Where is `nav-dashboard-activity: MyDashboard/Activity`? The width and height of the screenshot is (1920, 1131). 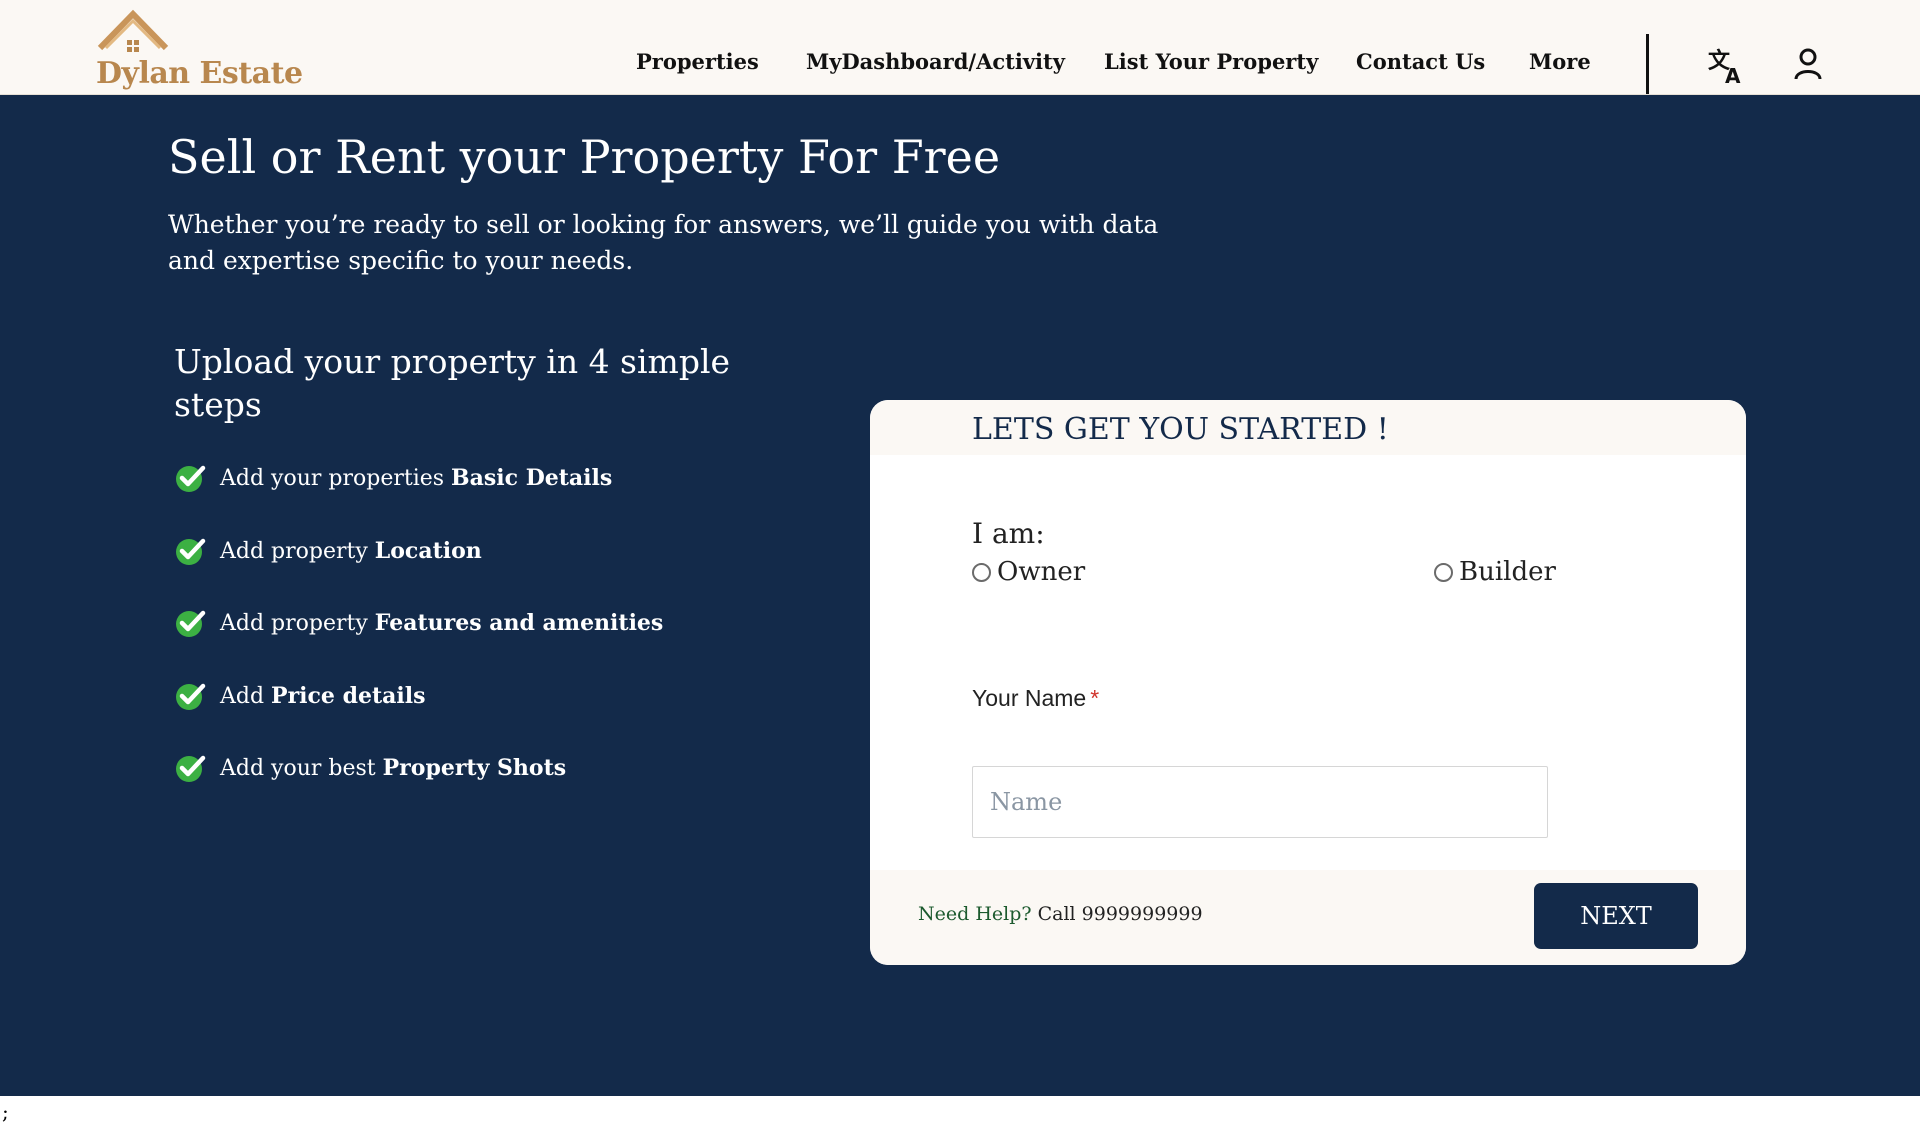 nav-dashboard-activity: MyDashboard/Activity is located at coordinates (935, 61).